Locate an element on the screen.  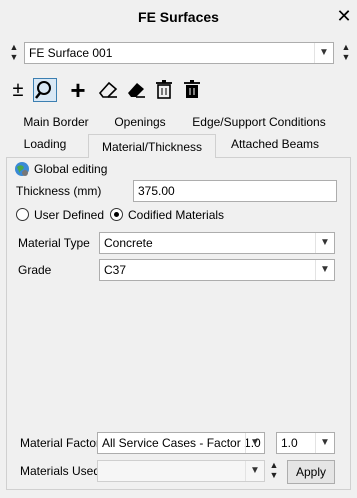
delete-all-icon is located at coordinates (192, 90).